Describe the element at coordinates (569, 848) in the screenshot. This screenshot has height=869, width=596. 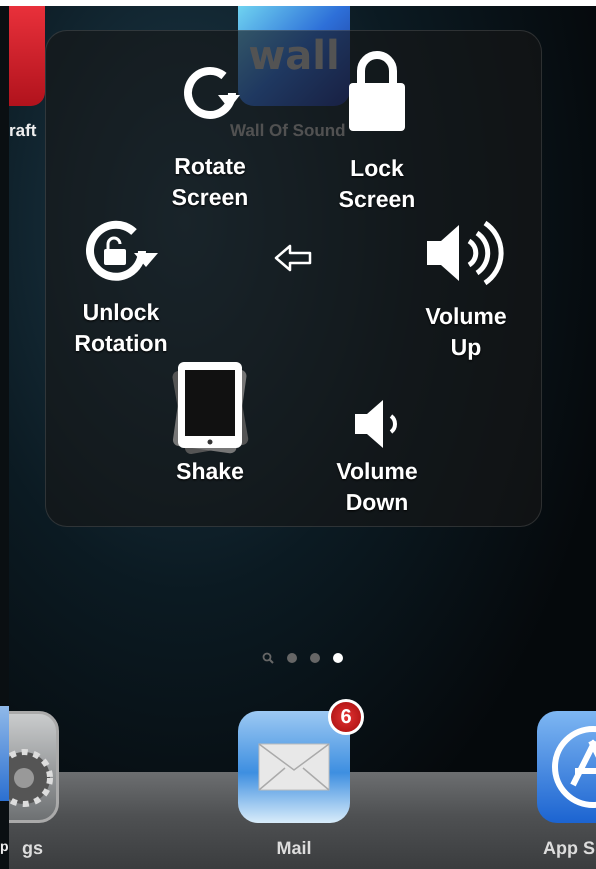
I see `app-label: App S` at that location.